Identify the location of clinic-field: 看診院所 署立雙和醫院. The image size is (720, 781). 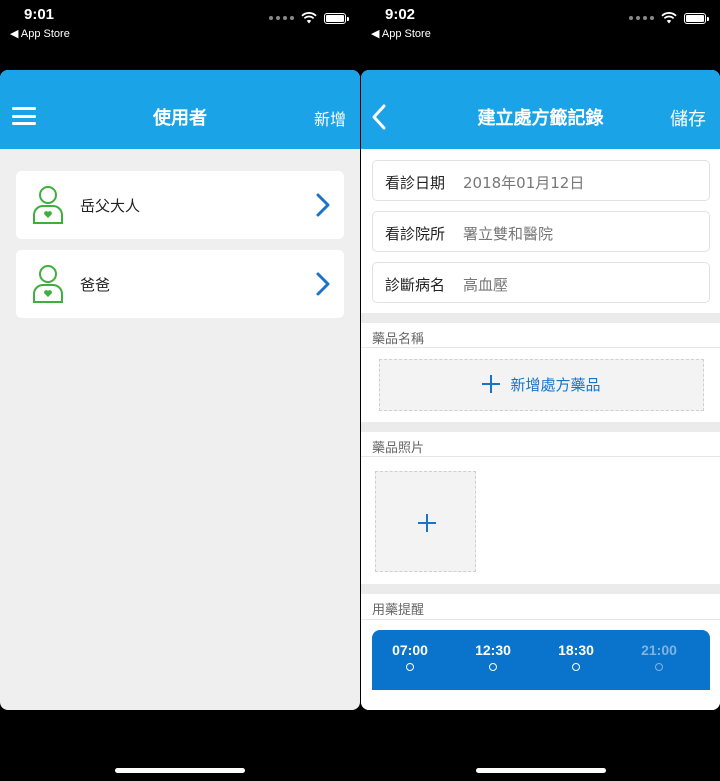
(541, 231).